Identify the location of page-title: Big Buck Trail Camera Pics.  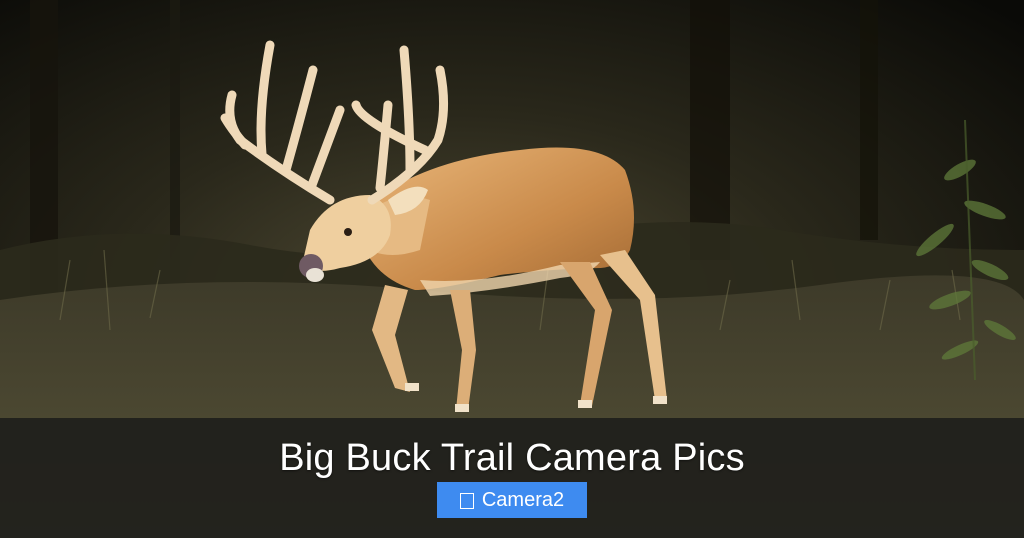
(512, 458).